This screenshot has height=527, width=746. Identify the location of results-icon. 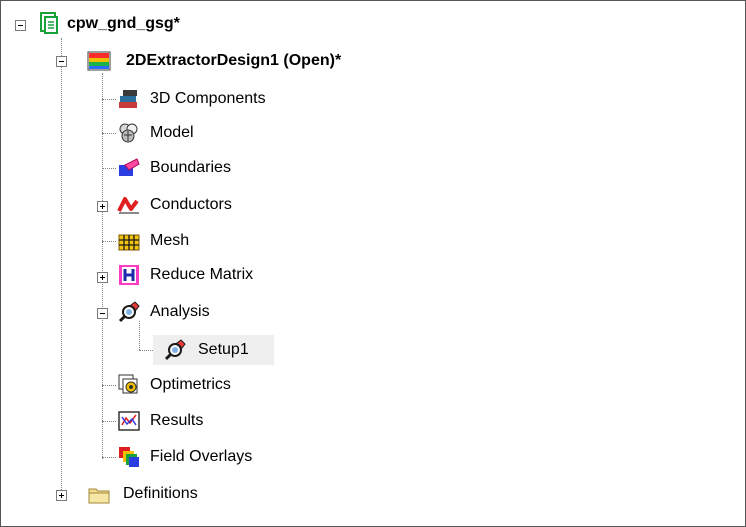
(129, 421).